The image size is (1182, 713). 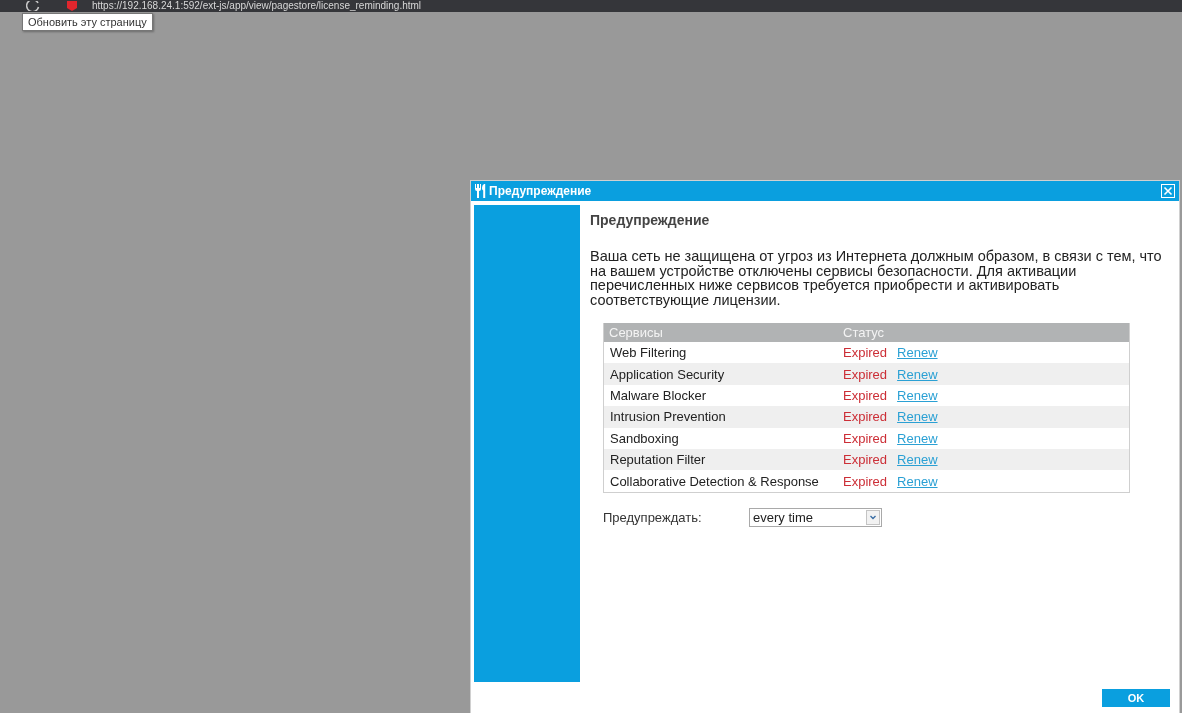 I want to click on warning-message: Ваша сеть не защищена от угроз из Интернета должным образом, в связи с тем, что на вашем устройстве отключены сервисы безопасности. Для активации перечисленных ниже сервисов требуется приобрести и активировать соответствующие лицензии., so click(x=876, y=278).